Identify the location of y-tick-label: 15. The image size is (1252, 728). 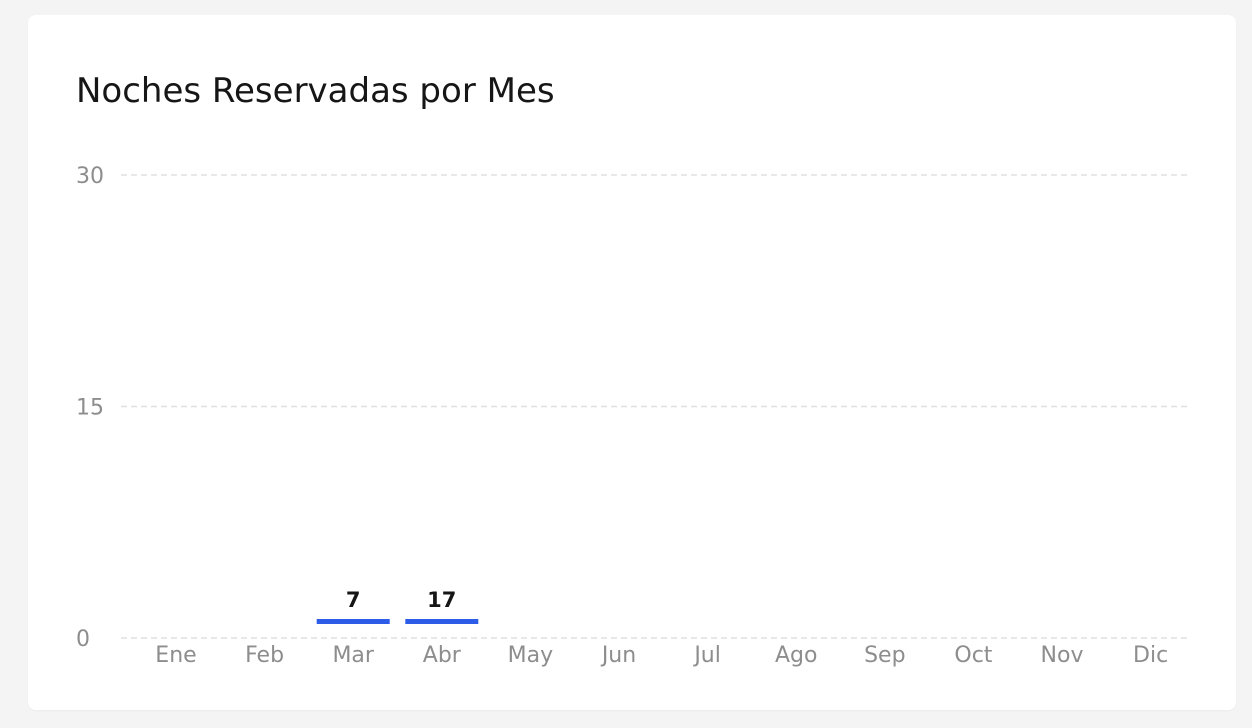
(90, 408).